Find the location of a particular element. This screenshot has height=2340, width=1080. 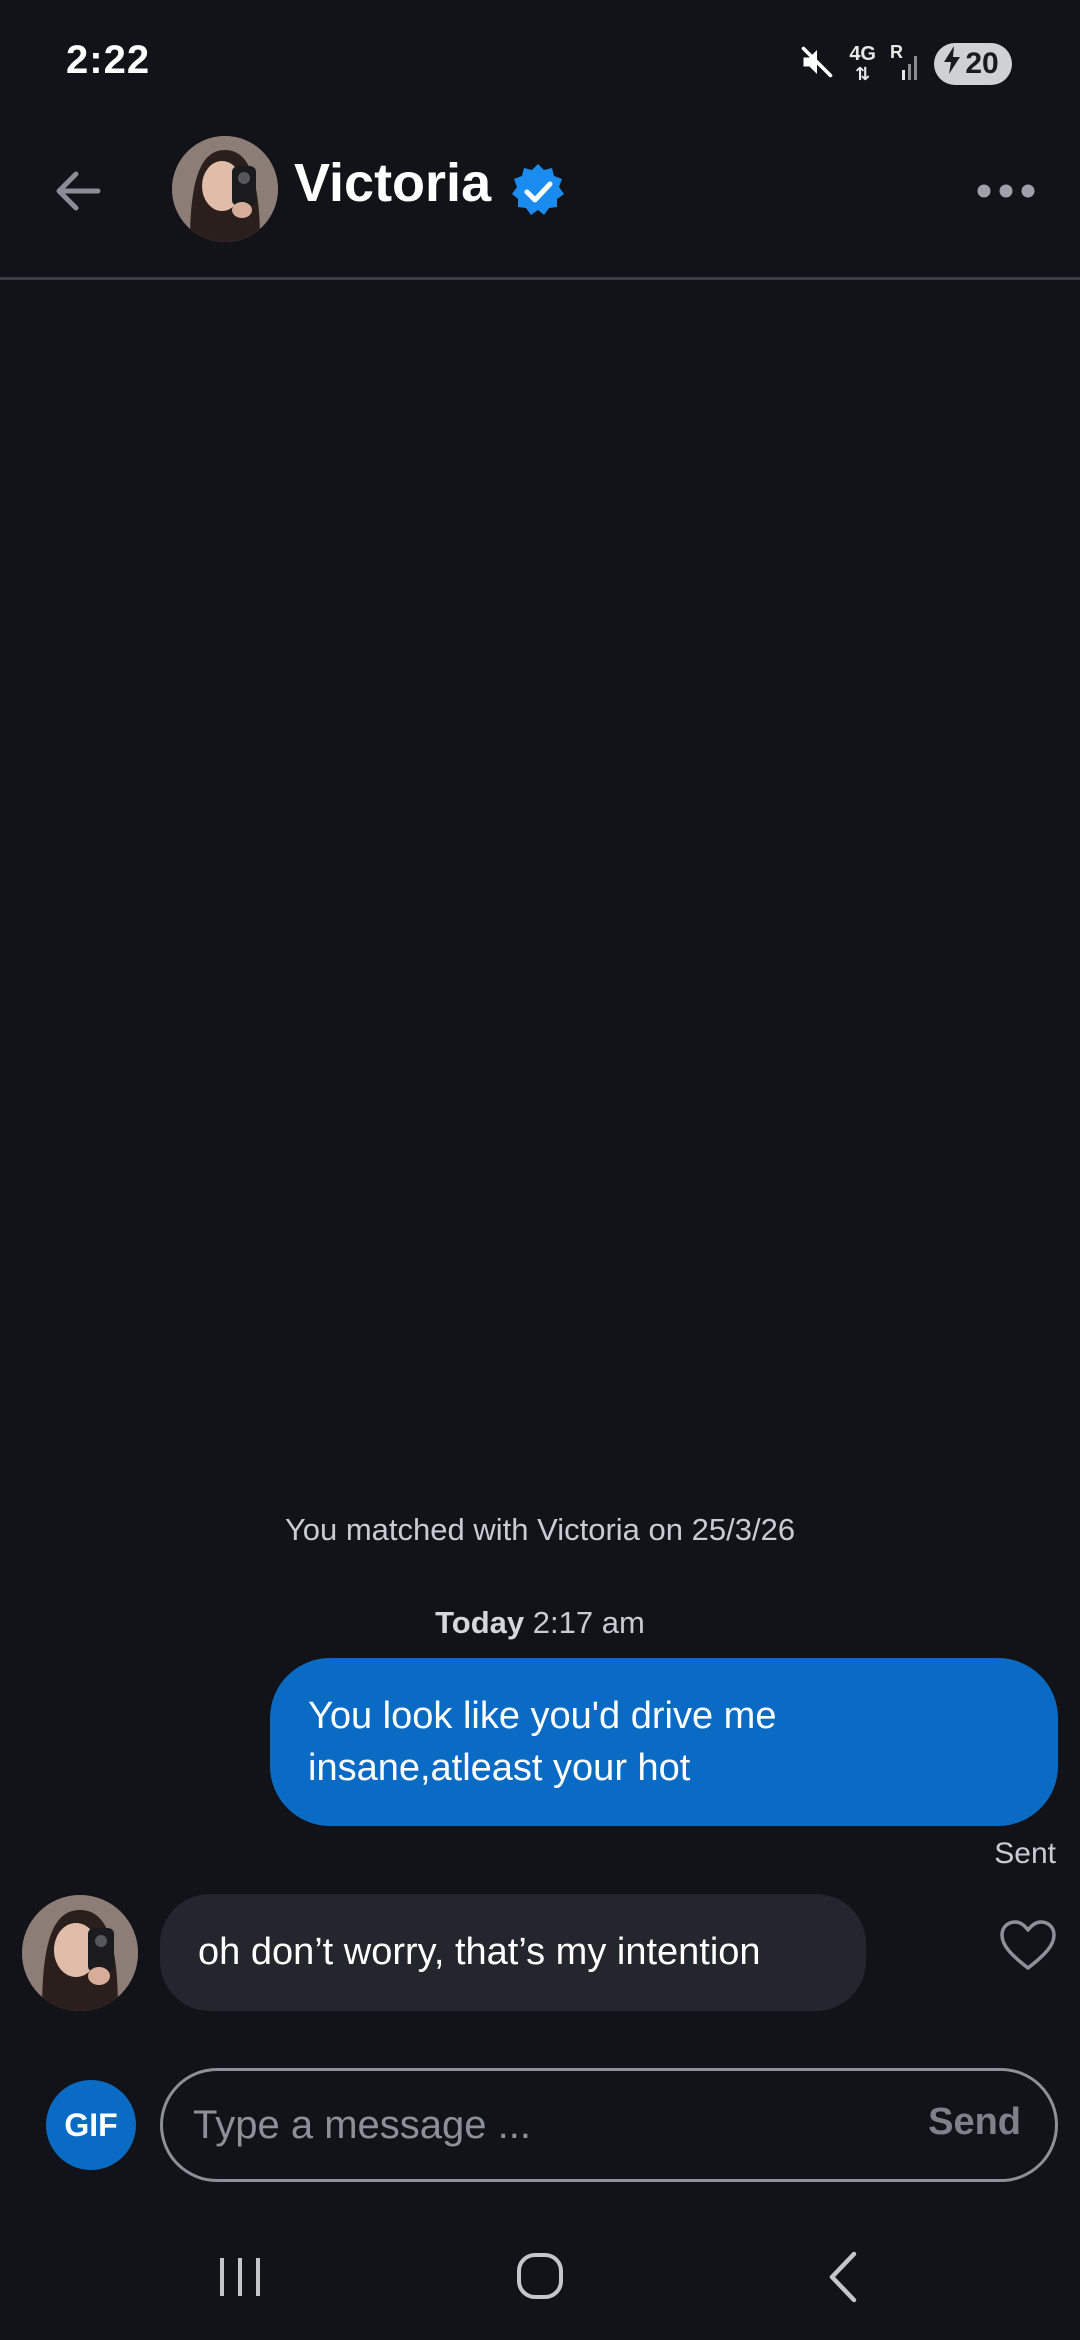

gif-button: GIF is located at coordinates (91, 2125).